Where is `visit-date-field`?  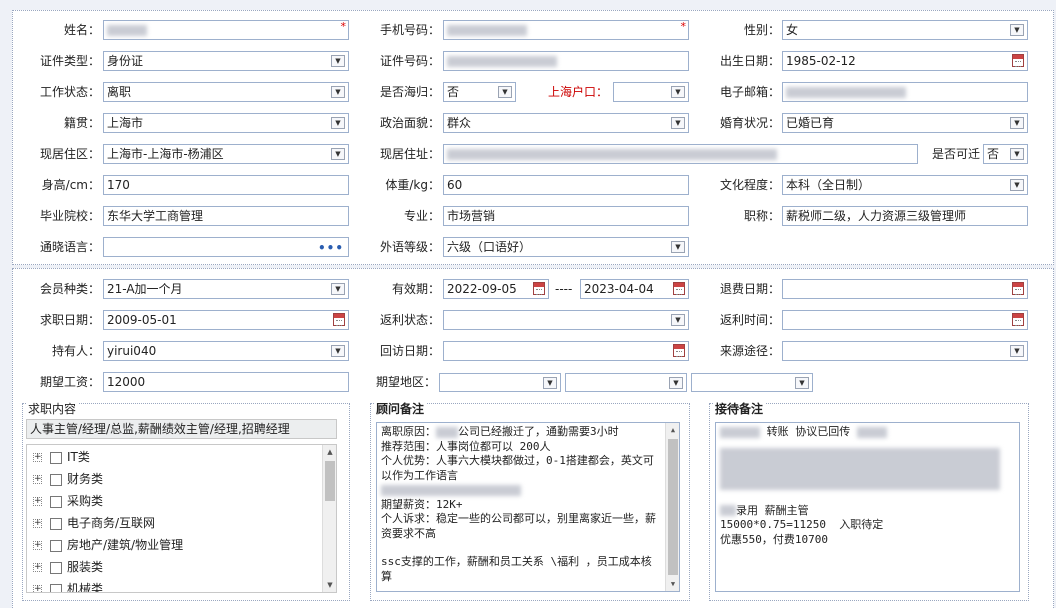
visit-date-field is located at coordinates (566, 351).